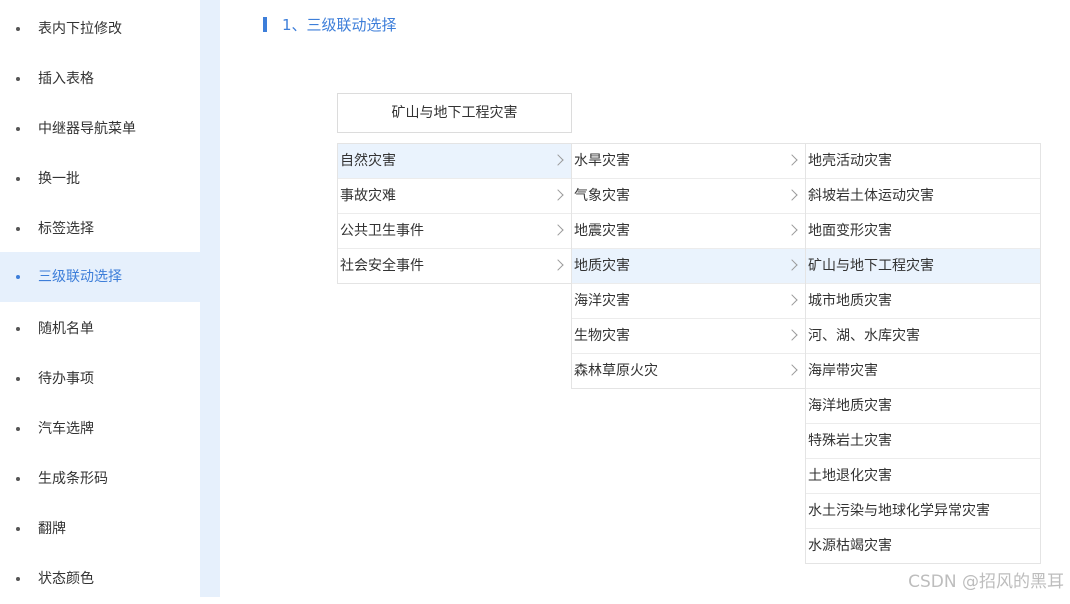  What do you see at coordinates (265, 24) in the screenshot?
I see `section-marker` at bounding box center [265, 24].